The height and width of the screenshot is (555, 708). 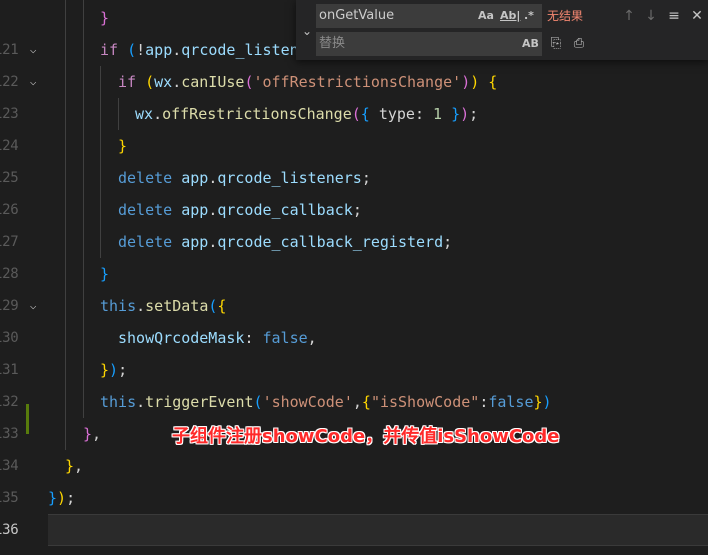 I want to click on code-line: wx.offRestrictionsChange({ type: 1 });, so click(x=378, y=114).